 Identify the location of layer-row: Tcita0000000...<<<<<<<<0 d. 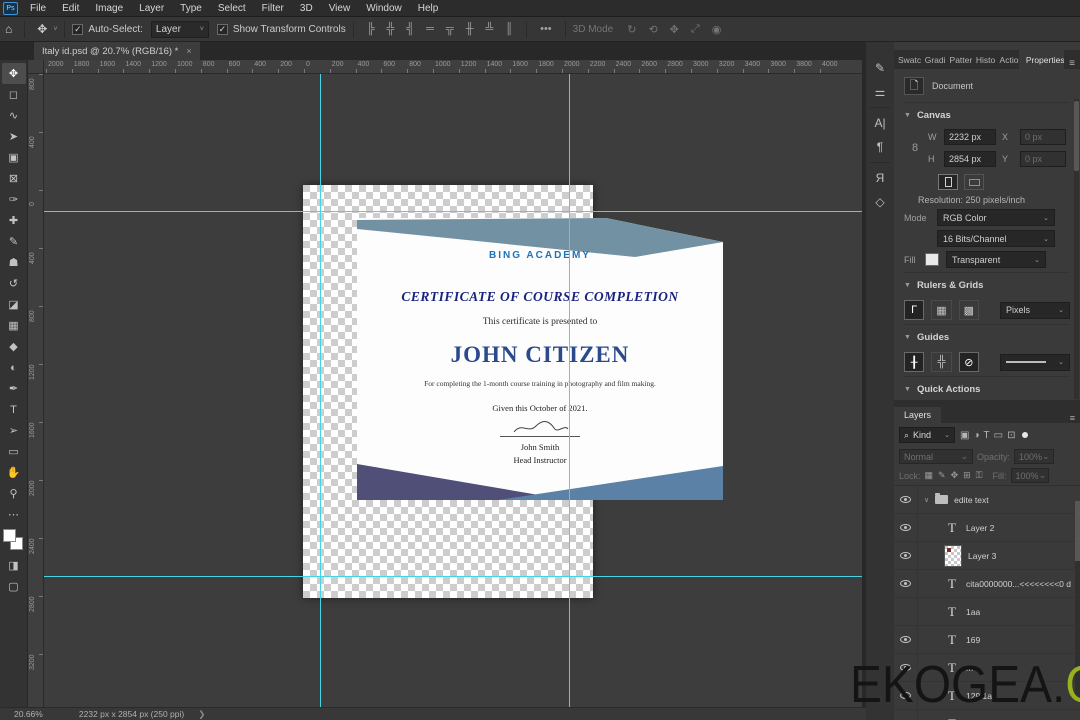
(987, 584).